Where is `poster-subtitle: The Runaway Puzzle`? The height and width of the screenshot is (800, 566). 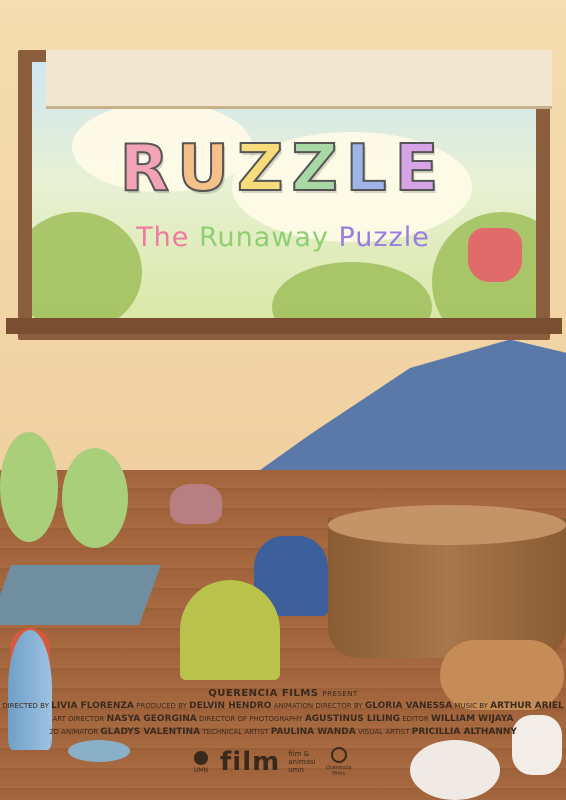
poster-subtitle: The Runaway Puzzle is located at coordinates (283, 237).